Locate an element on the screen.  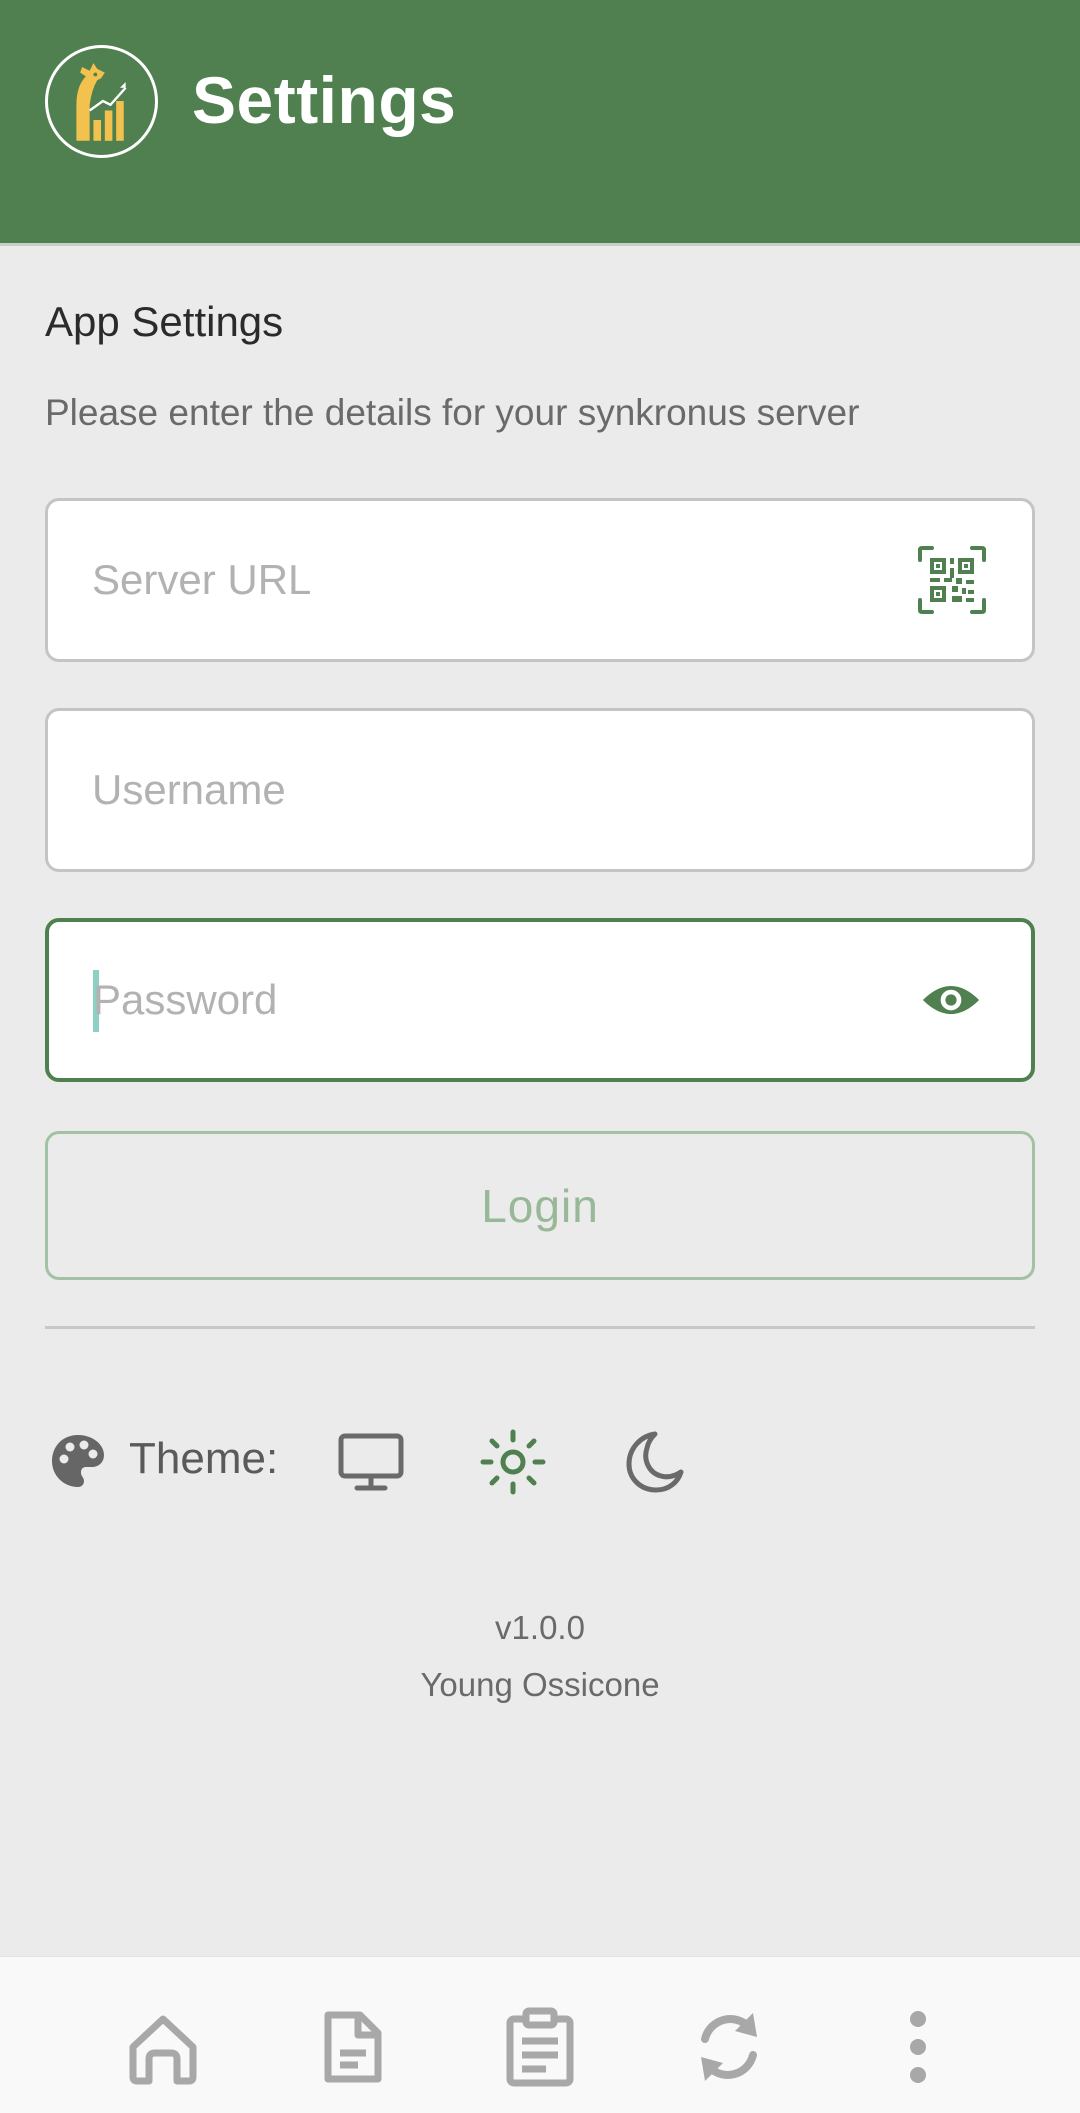
theme-light-sun-icon is located at coordinates (513, 1462).